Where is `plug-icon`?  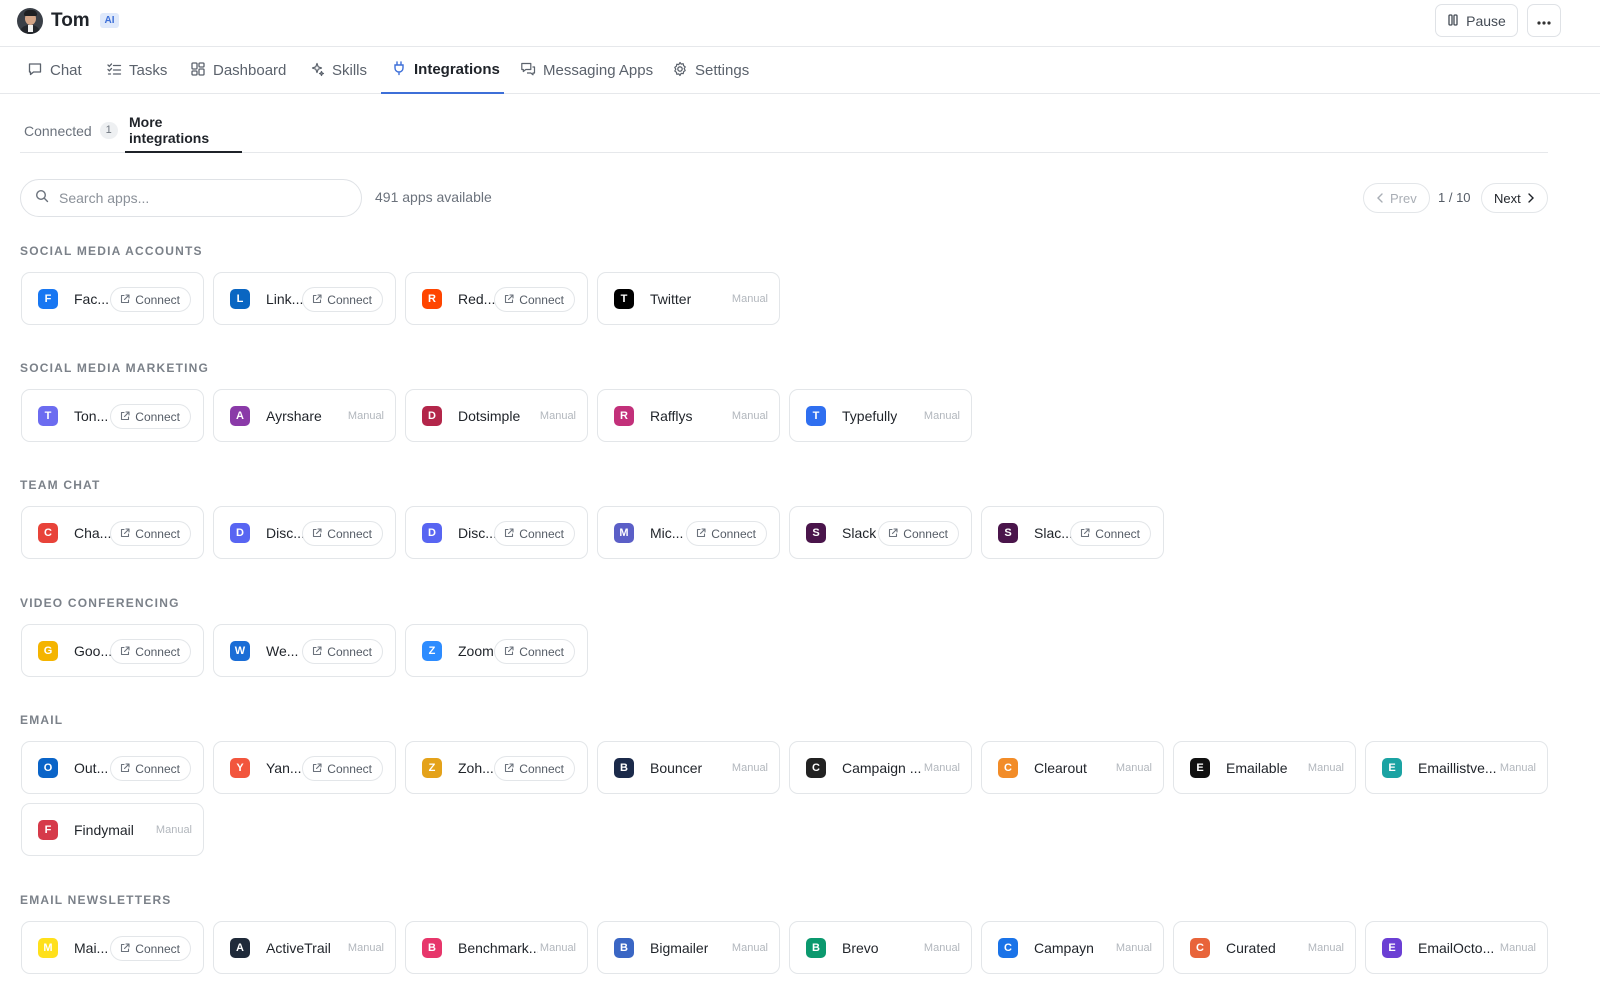
plug-icon is located at coordinates (399, 70).